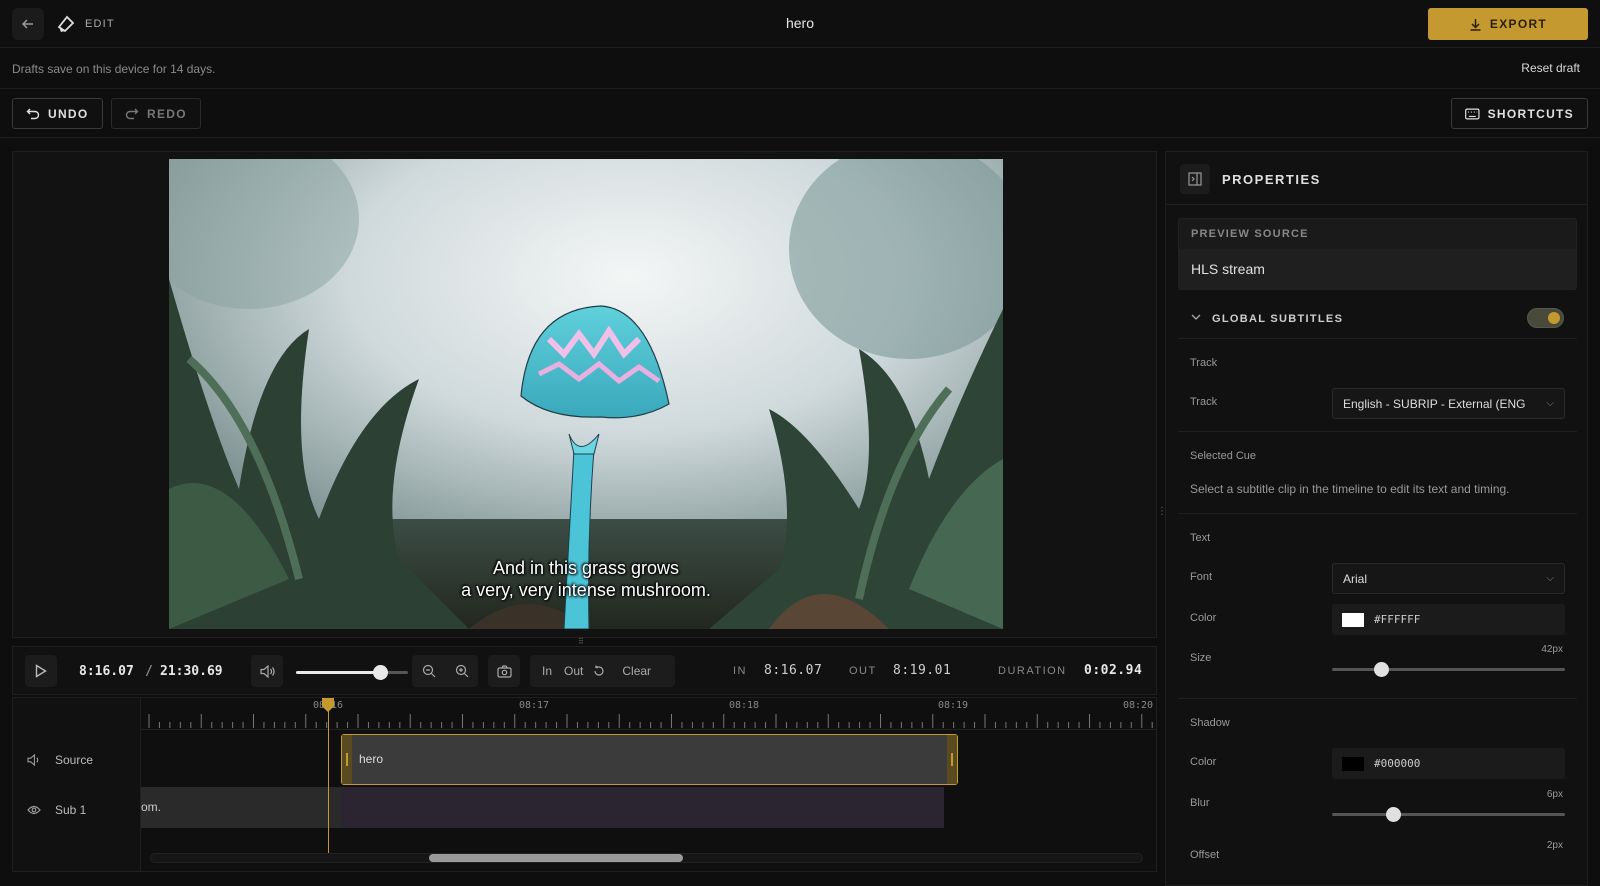  Describe the element at coordinates (744, 705) in the screenshot. I see `tick-label: 08:18` at that location.